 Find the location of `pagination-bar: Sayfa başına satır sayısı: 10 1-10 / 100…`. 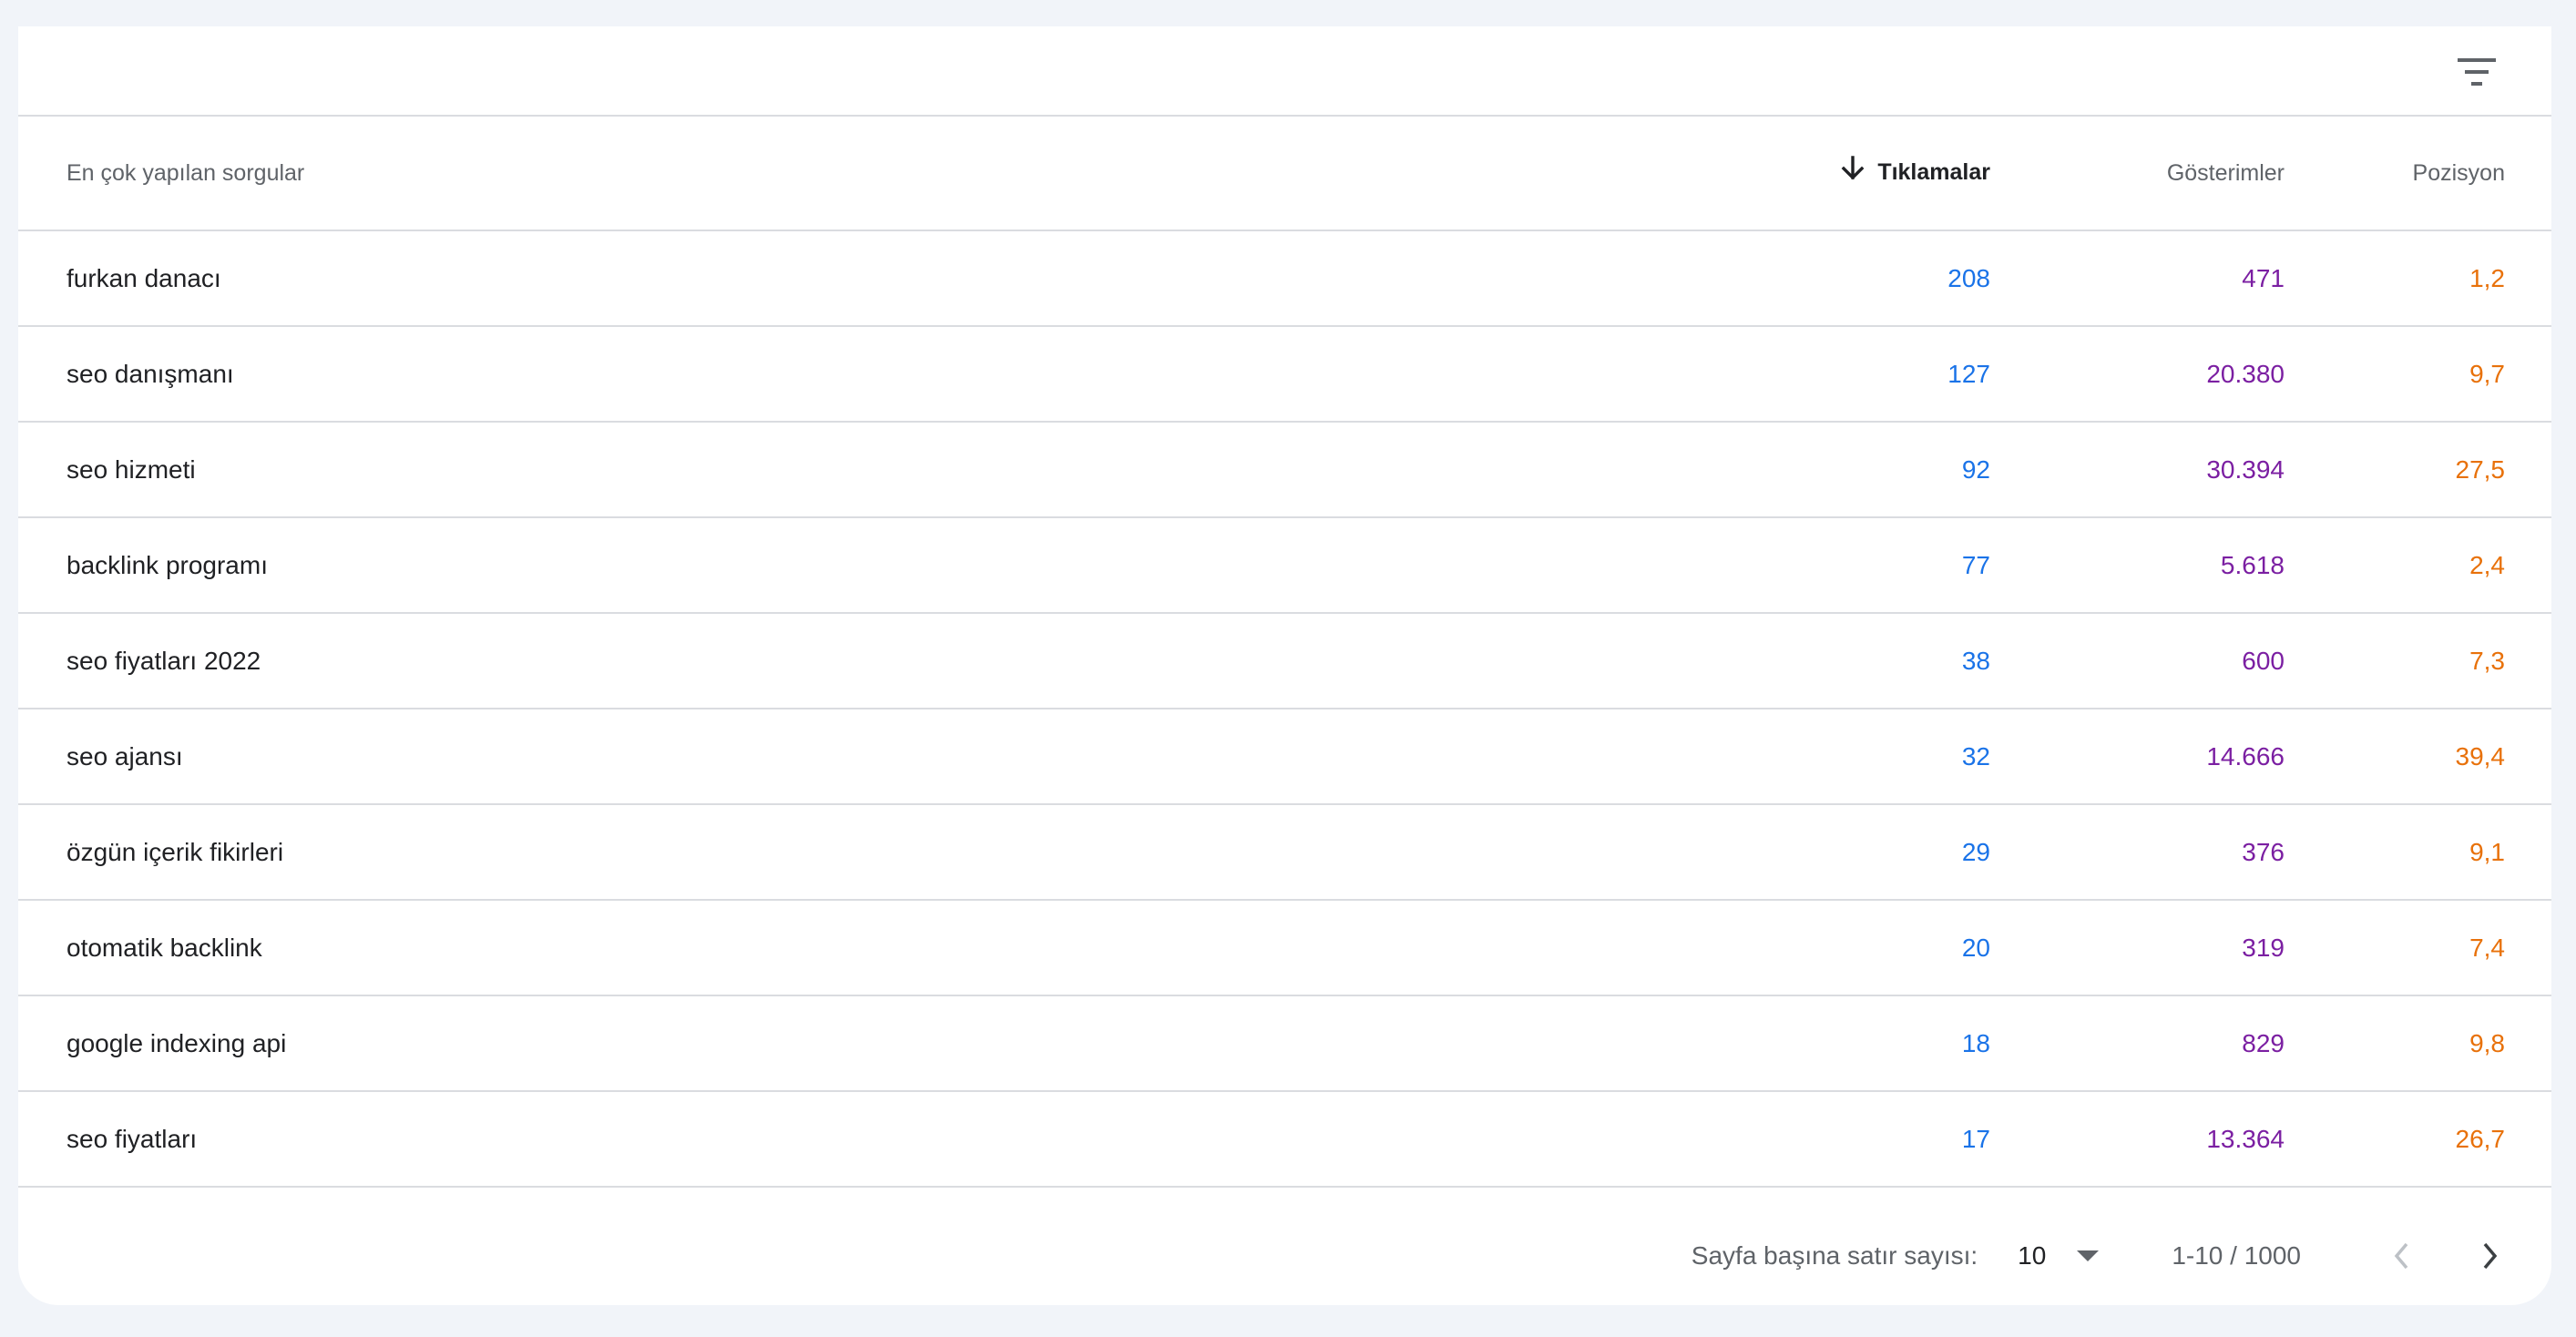

pagination-bar: Sayfa başına satır sayısı: 10 1-10 / 100… is located at coordinates (1284, 1256).